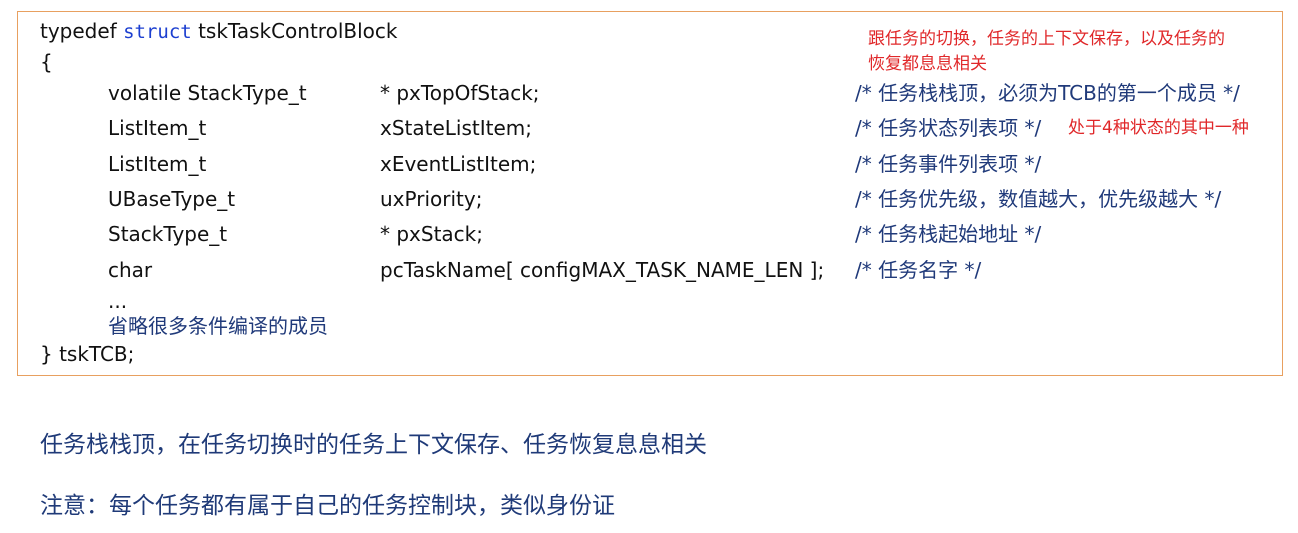 Image resolution: width=1298 pixels, height=533 pixels. I want to click on open-brace: {, so click(46, 62).